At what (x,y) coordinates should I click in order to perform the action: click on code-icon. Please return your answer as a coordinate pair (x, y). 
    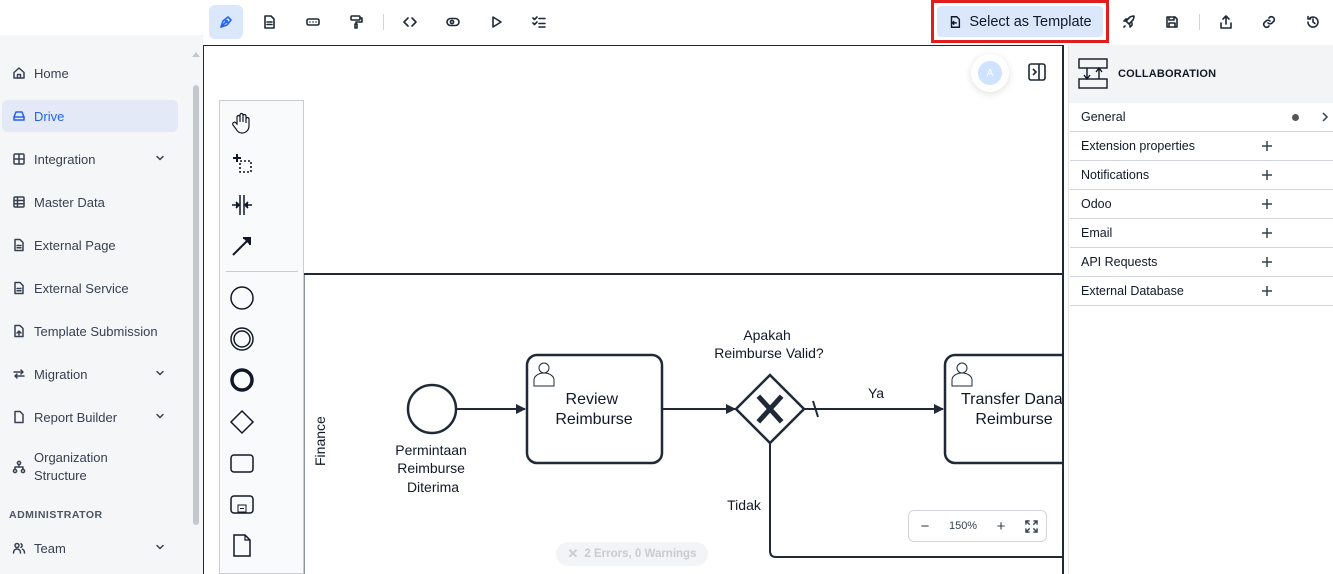
    Looking at the image, I should click on (410, 22).